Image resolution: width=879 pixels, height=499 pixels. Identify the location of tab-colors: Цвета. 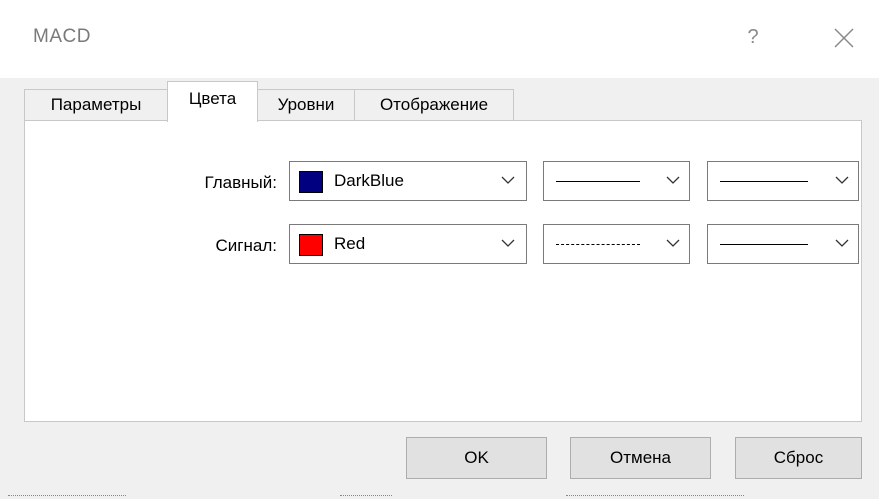
(212, 101).